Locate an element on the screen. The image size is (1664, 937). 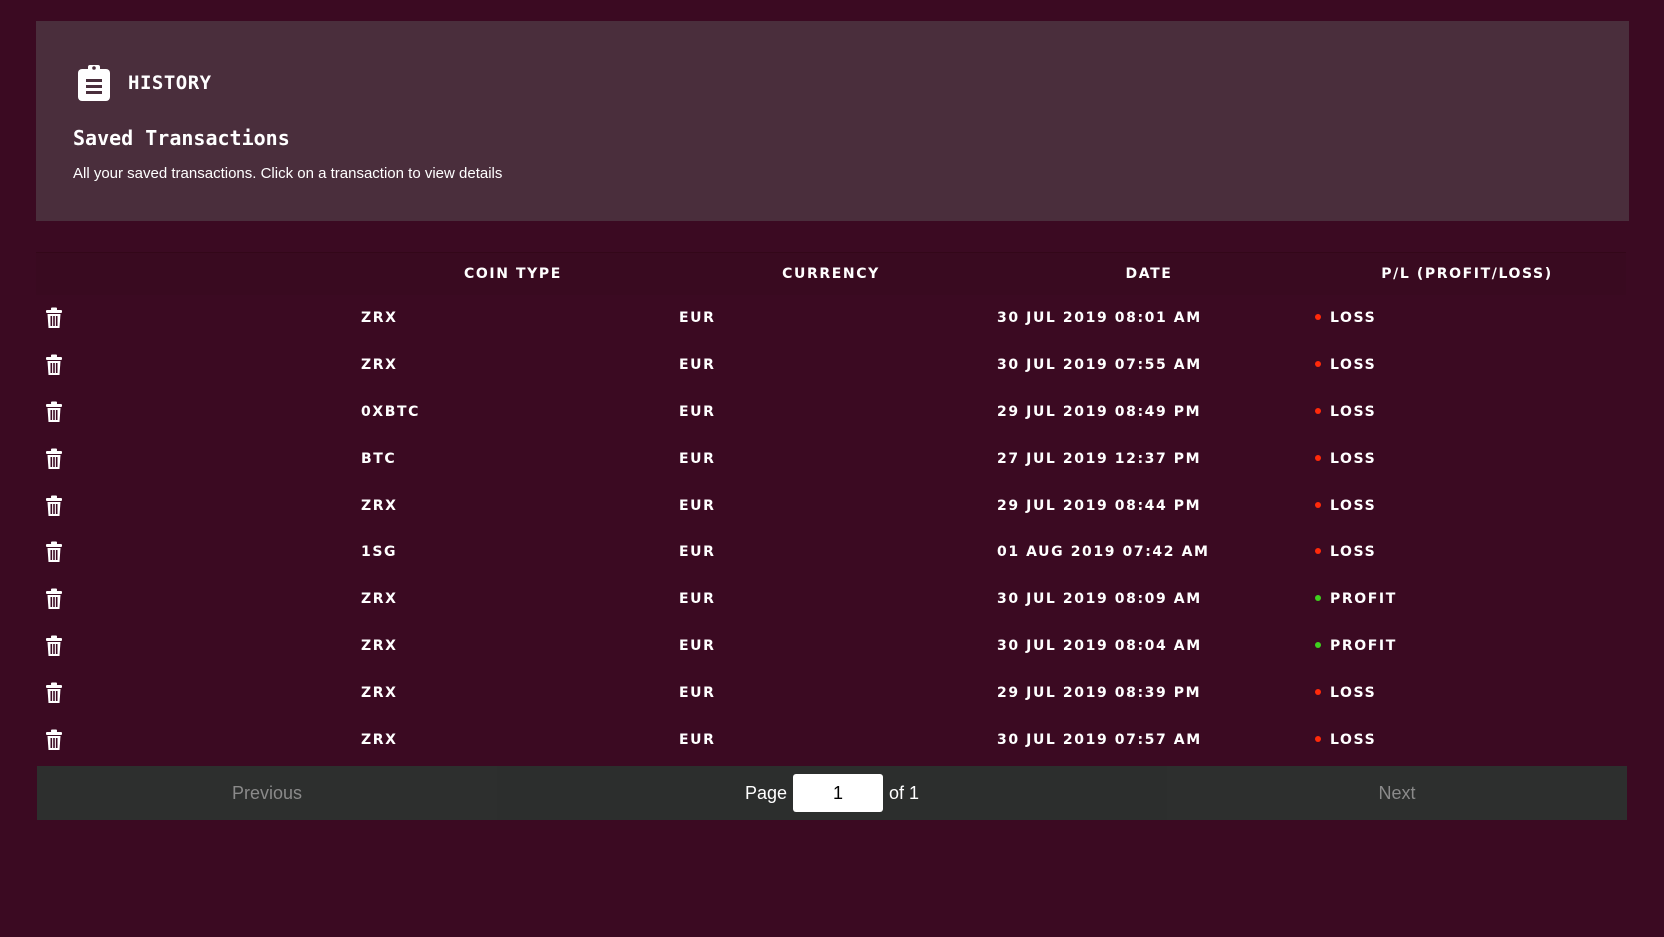
column-header-date: DATE is located at coordinates (1149, 274).